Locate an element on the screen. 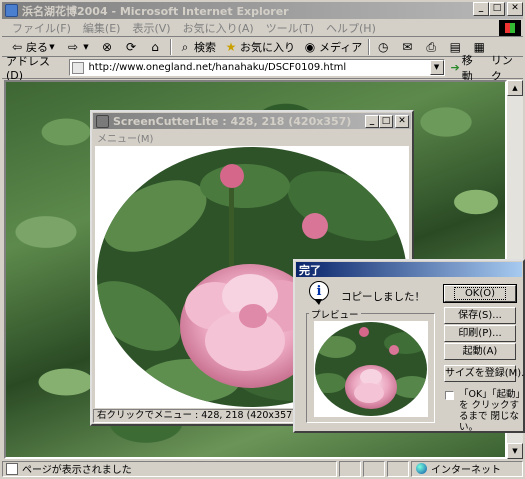  refresh-button: ⟳ is located at coordinates (132, 47).